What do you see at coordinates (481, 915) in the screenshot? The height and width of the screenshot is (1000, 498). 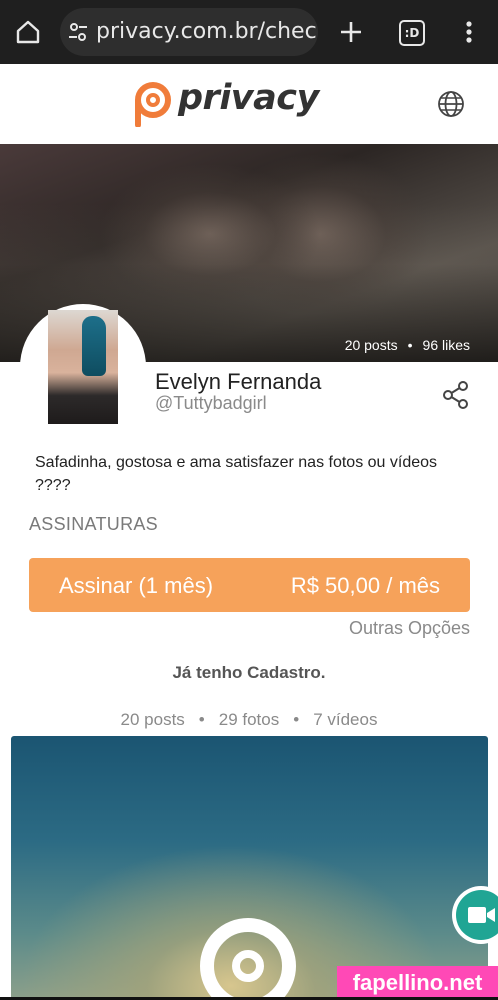 I see `video-camera-icon` at bounding box center [481, 915].